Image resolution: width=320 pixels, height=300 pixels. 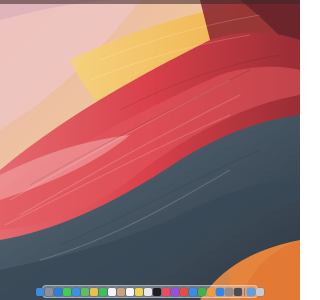 I want to click on music-icon, so click(x=166, y=291).